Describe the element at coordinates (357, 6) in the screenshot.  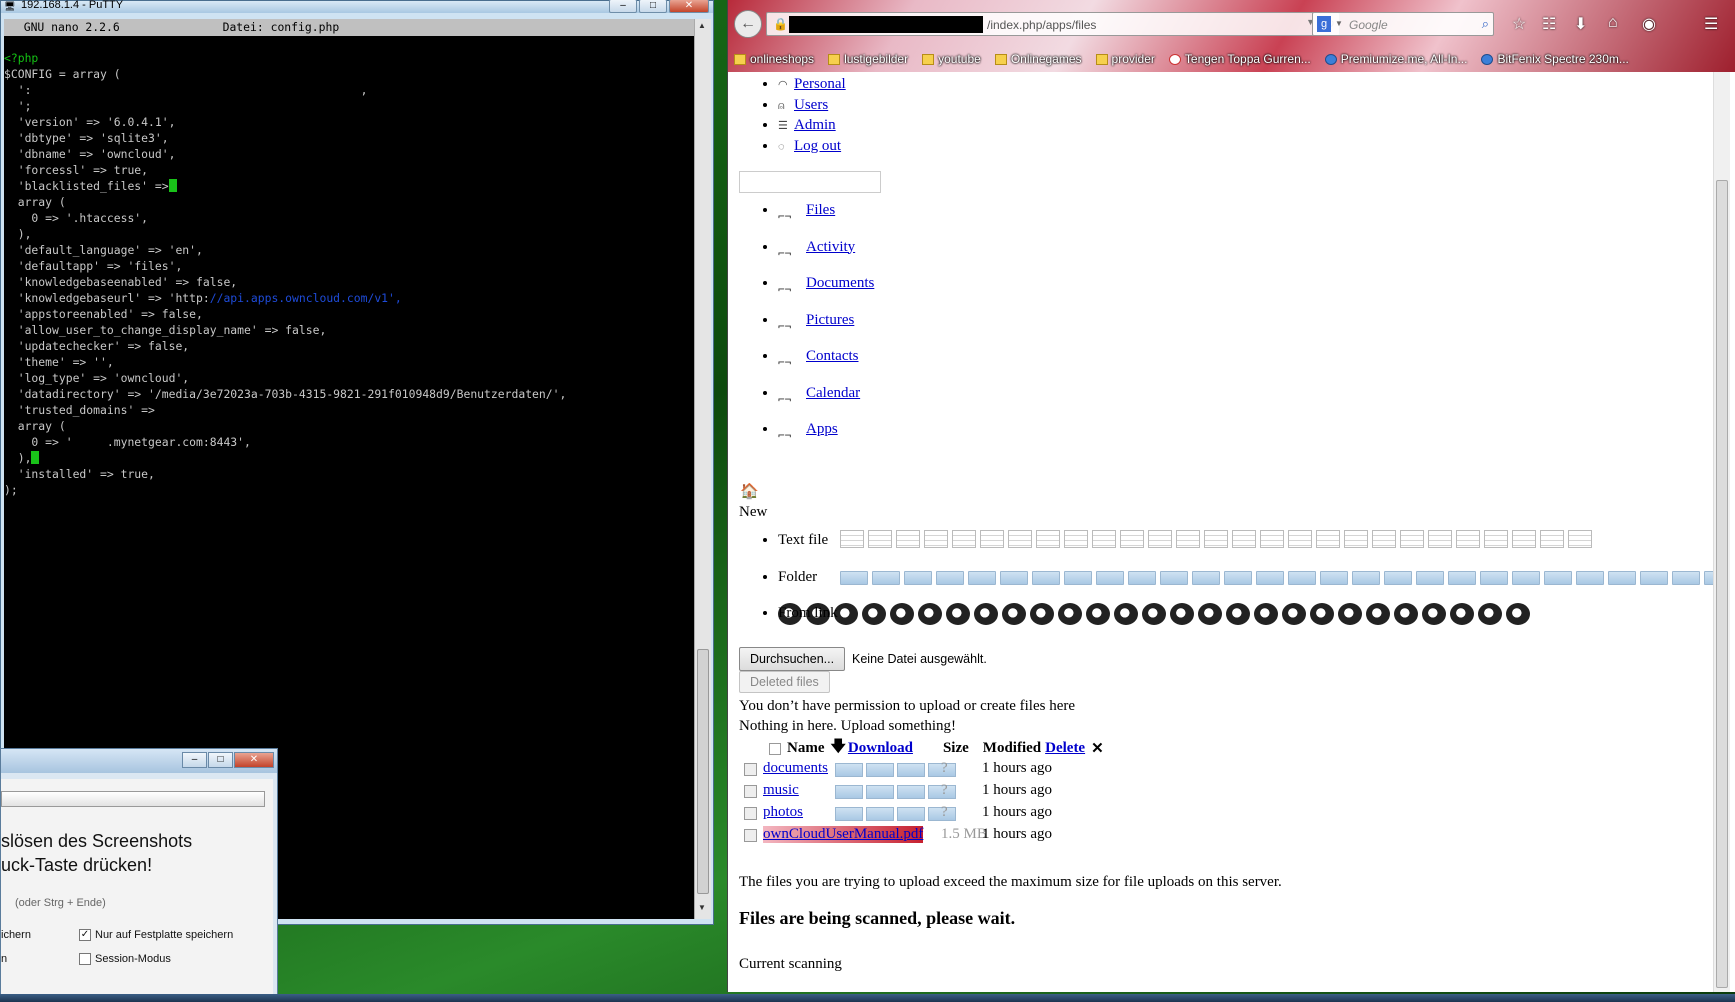
I see `putty-titlebar: 🖥 192.168.1.4 - PuTTY – □ ✕` at that location.